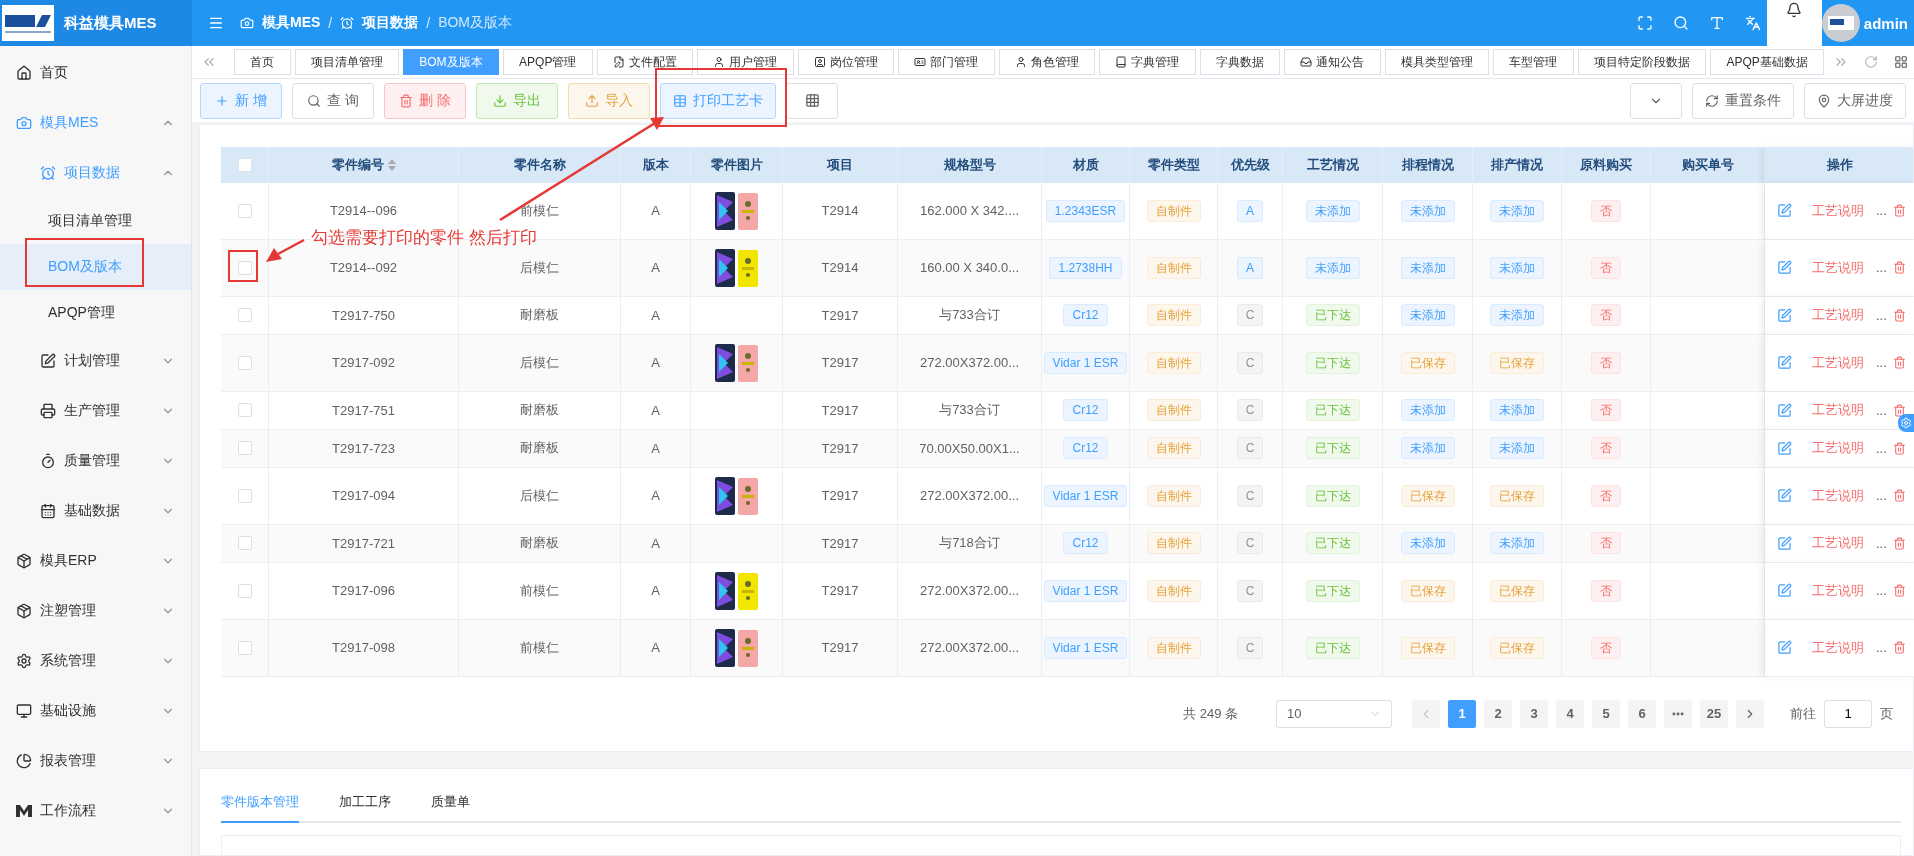 The height and width of the screenshot is (856, 1914). Describe the element at coordinates (645, 62) in the screenshot. I see `page-tab: 文件配置` at that location.